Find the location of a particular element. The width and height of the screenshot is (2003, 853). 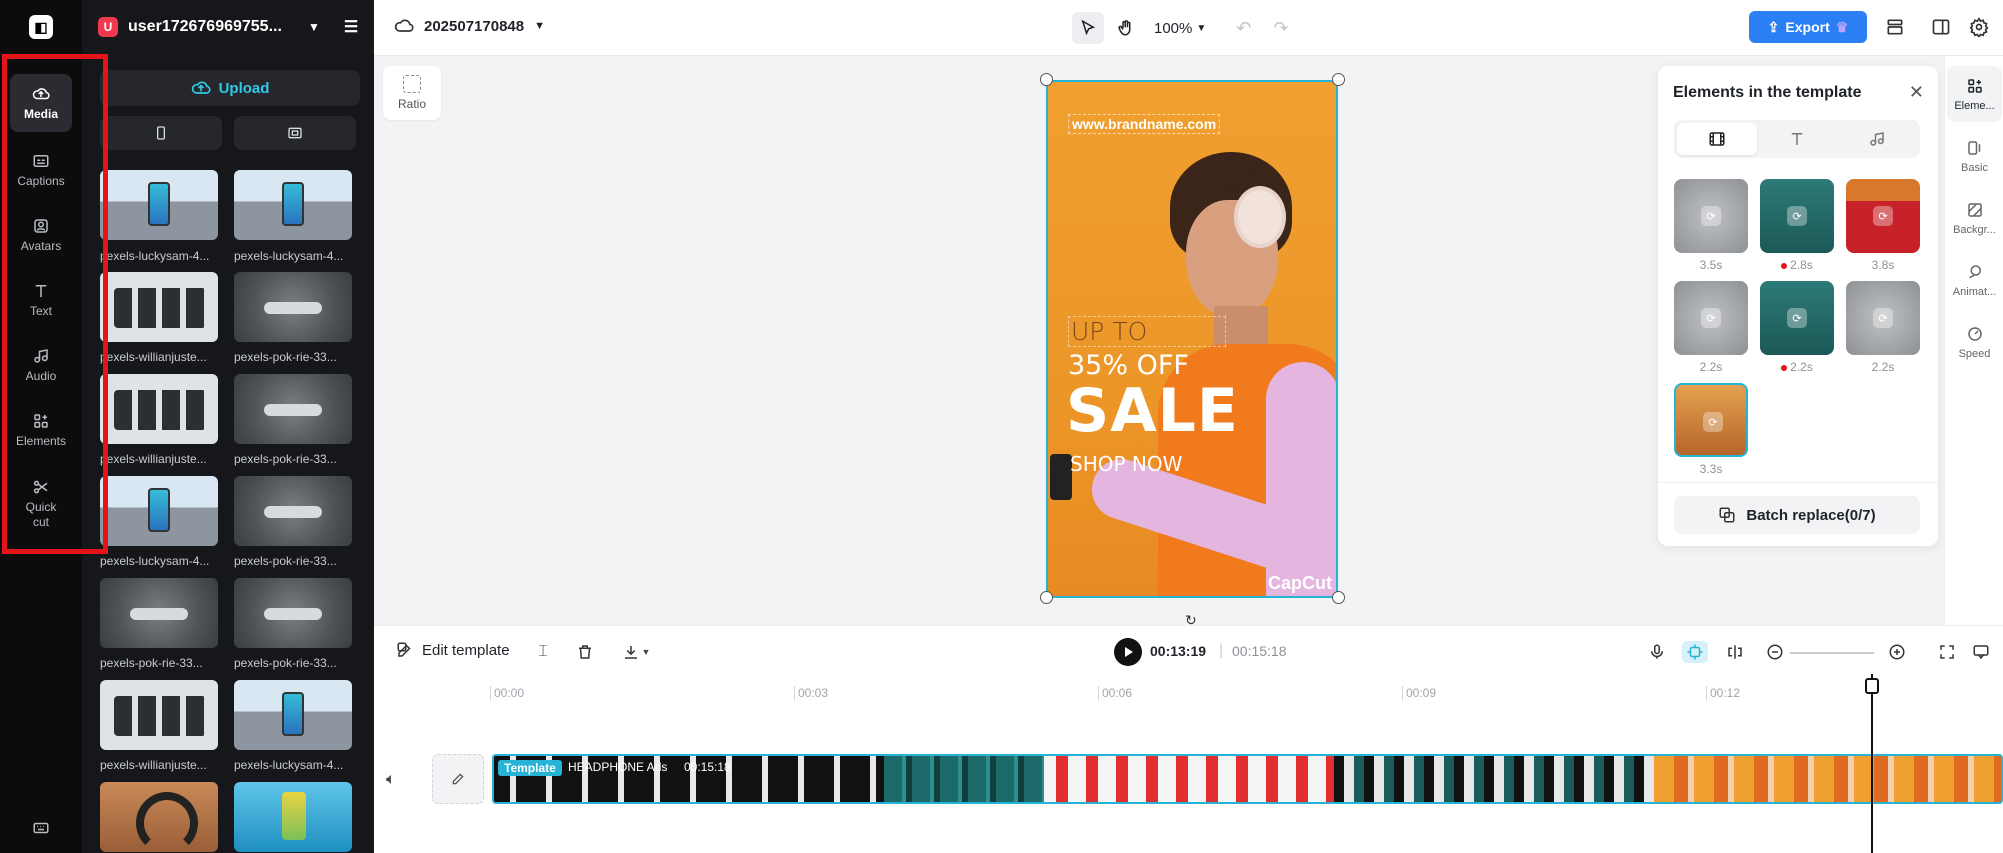

upload-button: Upload is located at coordinates (230, 88).